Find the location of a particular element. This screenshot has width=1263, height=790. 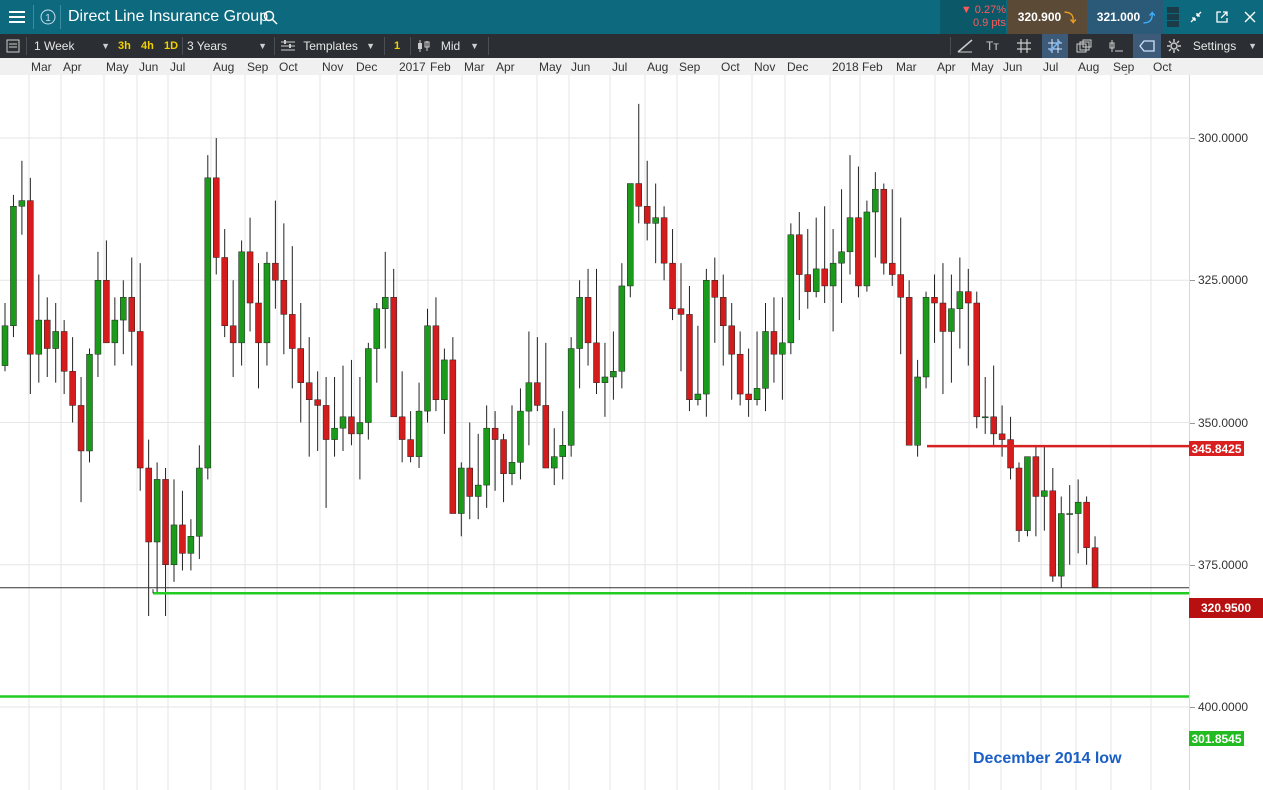

down-arrow-icon: ▼ is located at coordinates (966, 10).